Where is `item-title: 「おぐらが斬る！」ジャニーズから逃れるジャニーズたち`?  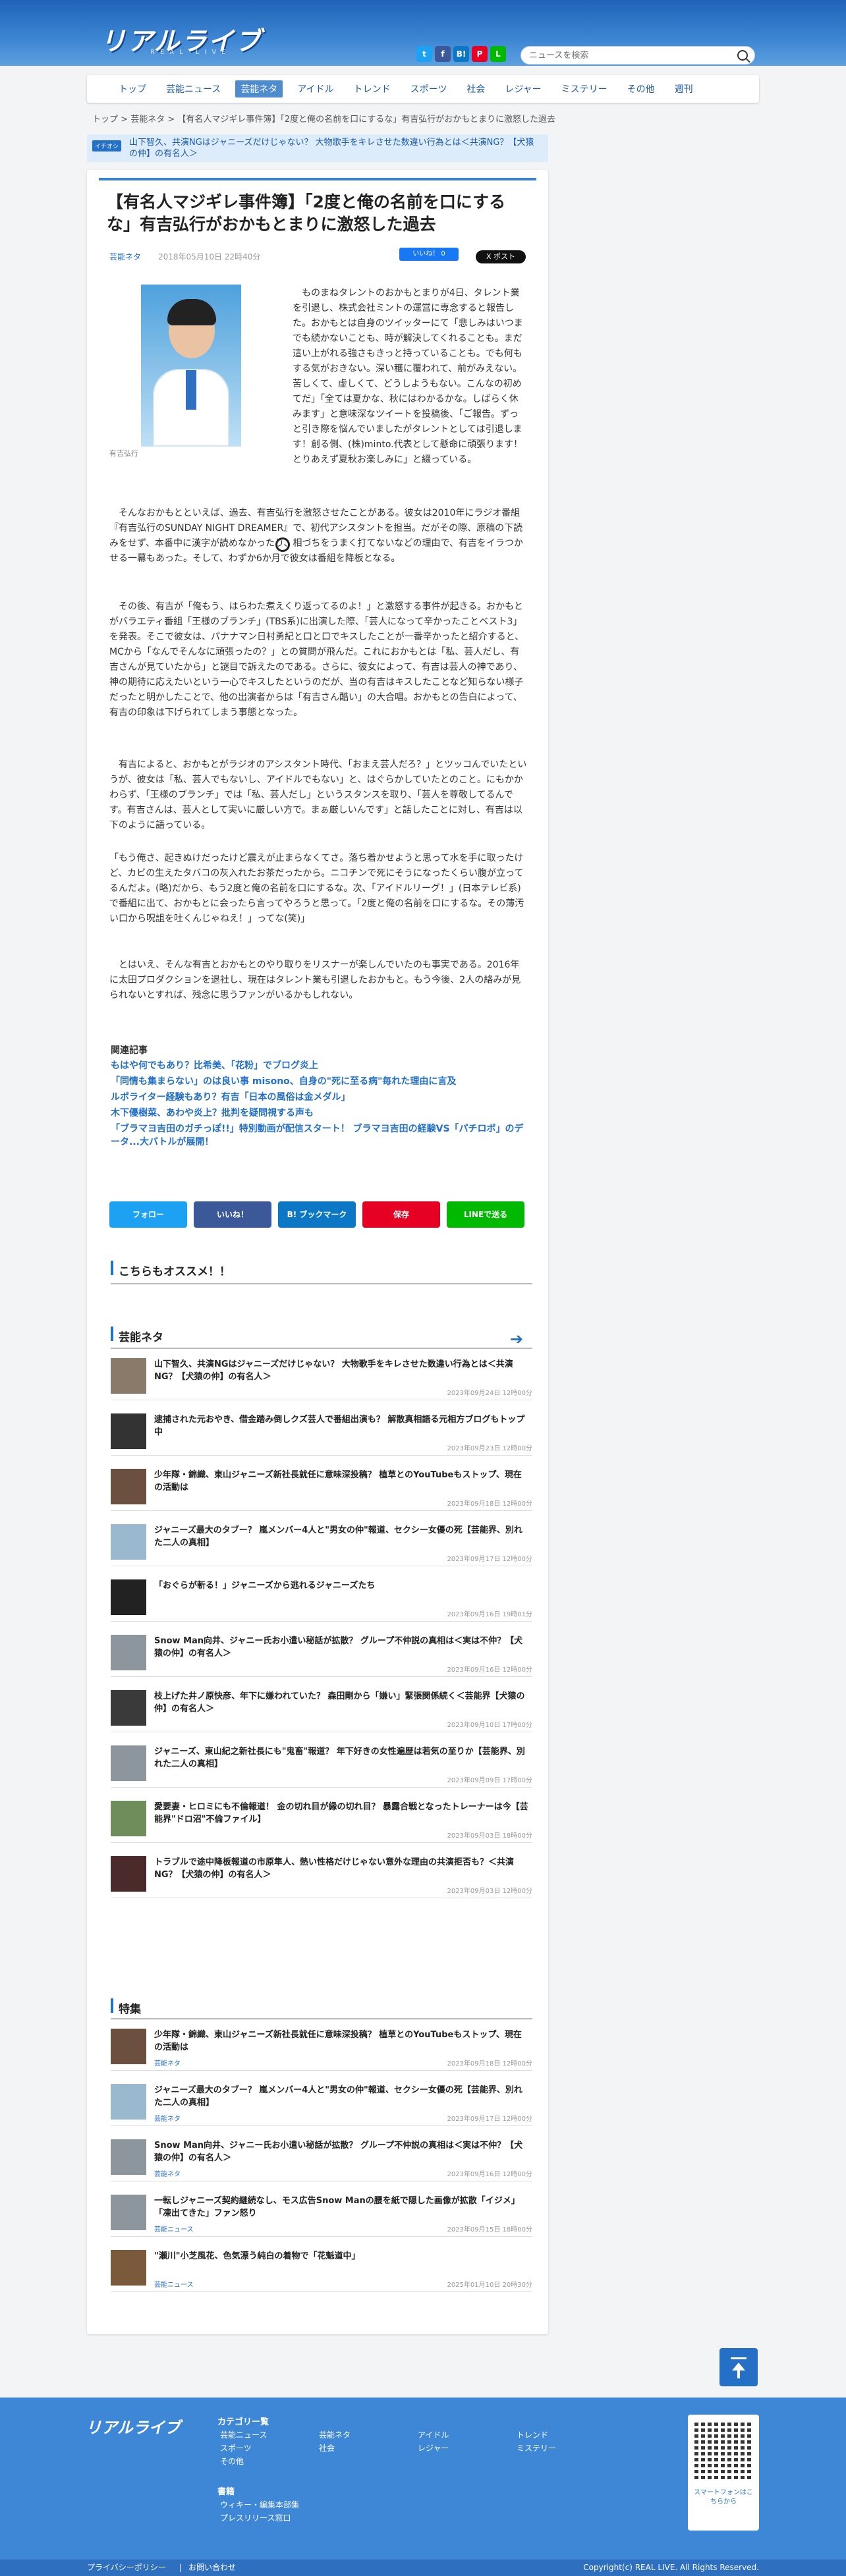 item-title: 「おぐらが斬る！」ジャニーズから逃れるジャニーズたち is located at coordinates (342, 1585).